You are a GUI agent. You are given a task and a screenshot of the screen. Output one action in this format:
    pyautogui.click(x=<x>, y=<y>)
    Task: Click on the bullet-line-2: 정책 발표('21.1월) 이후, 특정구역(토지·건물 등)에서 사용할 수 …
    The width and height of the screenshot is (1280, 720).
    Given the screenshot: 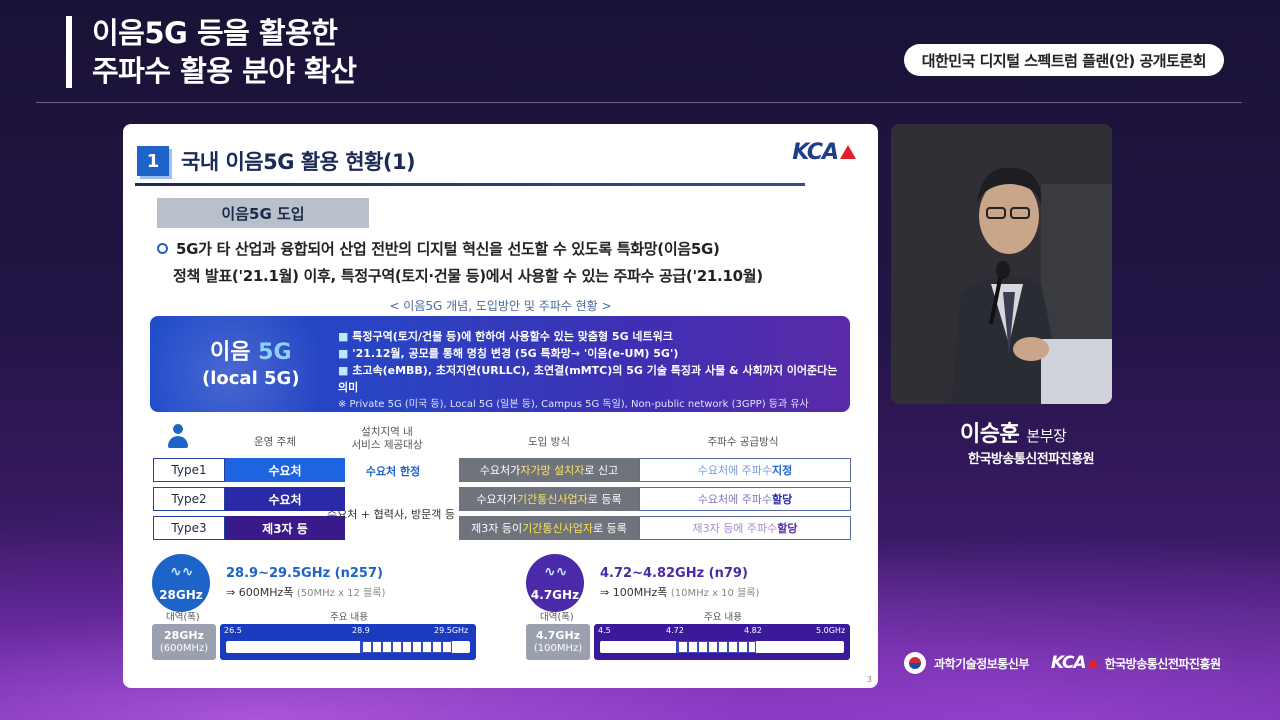 What is the action you would take?
    pyautogui.click(x=468, y=276)
    